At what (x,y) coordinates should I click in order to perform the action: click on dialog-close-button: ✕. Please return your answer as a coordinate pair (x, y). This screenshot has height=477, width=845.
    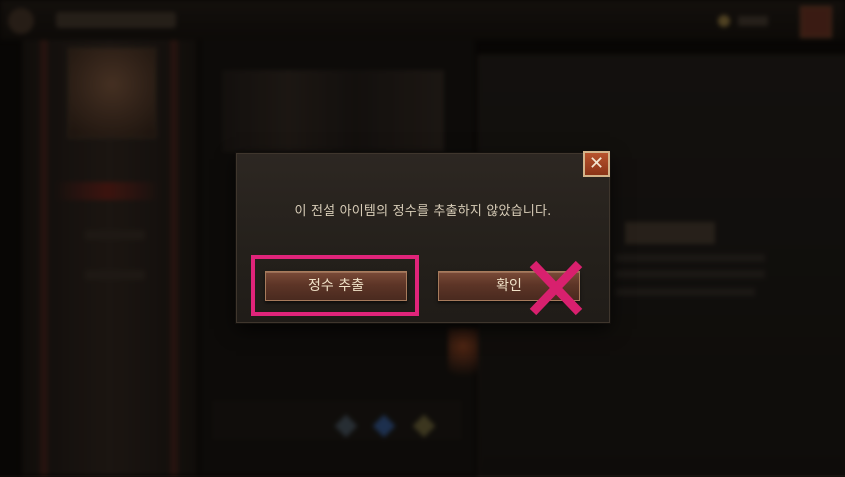
    Looking at the image, I should click on (596, 164).